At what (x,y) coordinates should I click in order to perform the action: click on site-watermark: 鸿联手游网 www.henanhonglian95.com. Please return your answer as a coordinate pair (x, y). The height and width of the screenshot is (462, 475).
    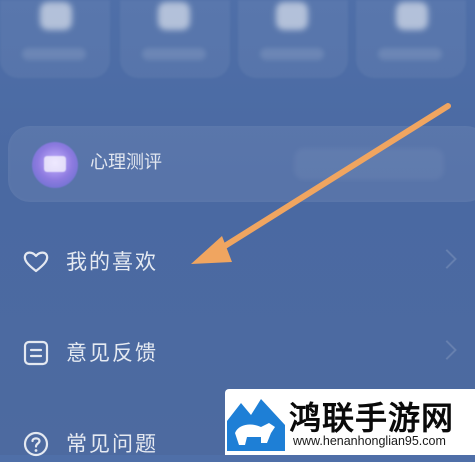
    Looking at the image, I should click on (350, 422).